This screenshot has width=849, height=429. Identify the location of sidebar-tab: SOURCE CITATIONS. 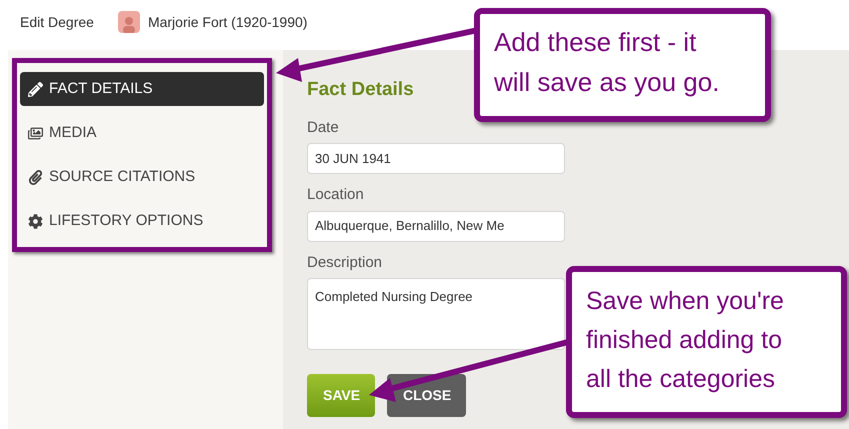
(142, 177).